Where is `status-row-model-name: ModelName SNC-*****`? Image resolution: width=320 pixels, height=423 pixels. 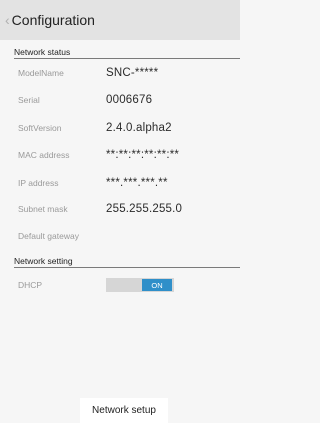 status-row-model-name: ModelName SNC-***** is located at coordinates (129, 73).